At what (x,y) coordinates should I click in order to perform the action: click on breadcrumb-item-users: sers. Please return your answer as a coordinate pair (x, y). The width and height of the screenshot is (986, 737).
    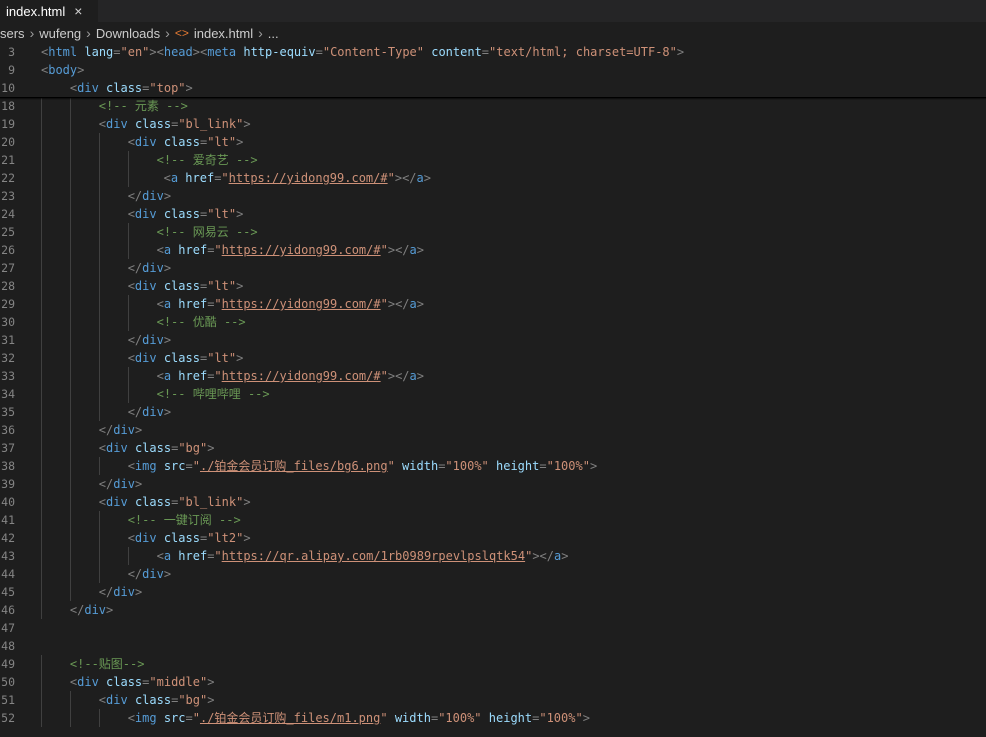
    Looking at the image, I should click on (12, 33).